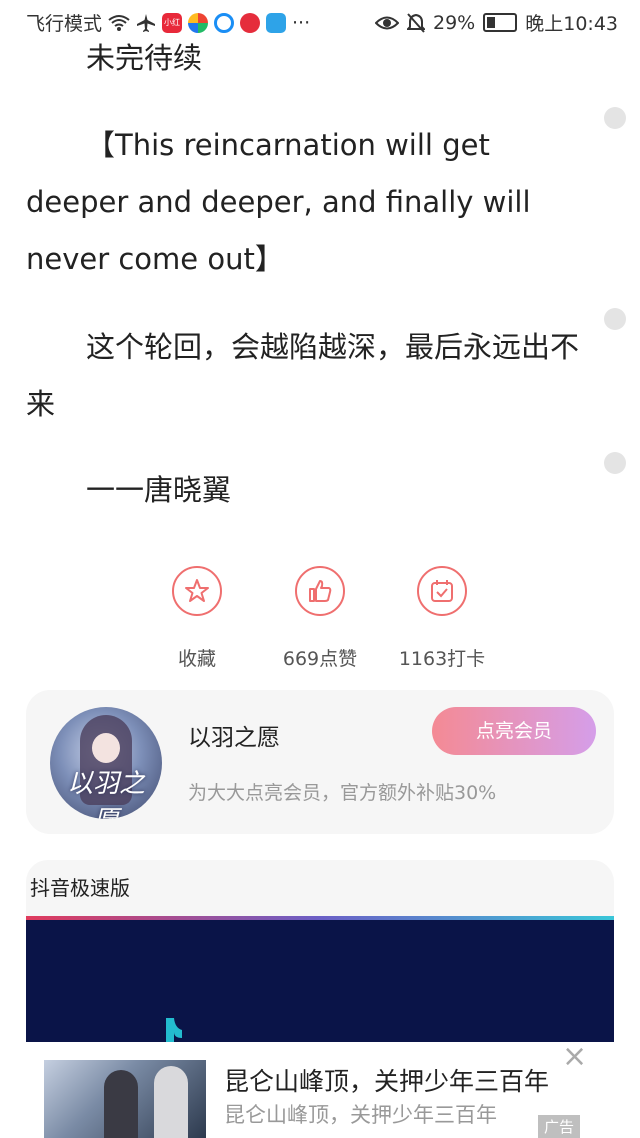 The width and height of the screenshot is (640, 1138). I want to click on favorite-button: 收藏, so click(197, 618).